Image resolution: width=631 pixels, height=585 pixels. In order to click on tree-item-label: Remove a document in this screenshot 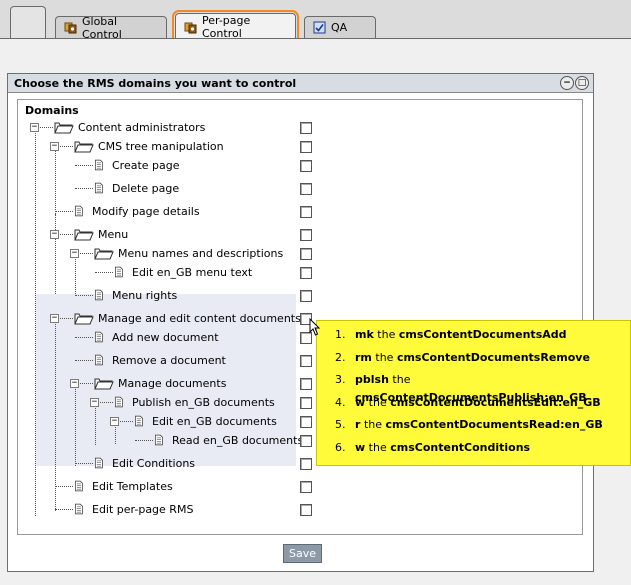, I will do `click(169, 360)`.